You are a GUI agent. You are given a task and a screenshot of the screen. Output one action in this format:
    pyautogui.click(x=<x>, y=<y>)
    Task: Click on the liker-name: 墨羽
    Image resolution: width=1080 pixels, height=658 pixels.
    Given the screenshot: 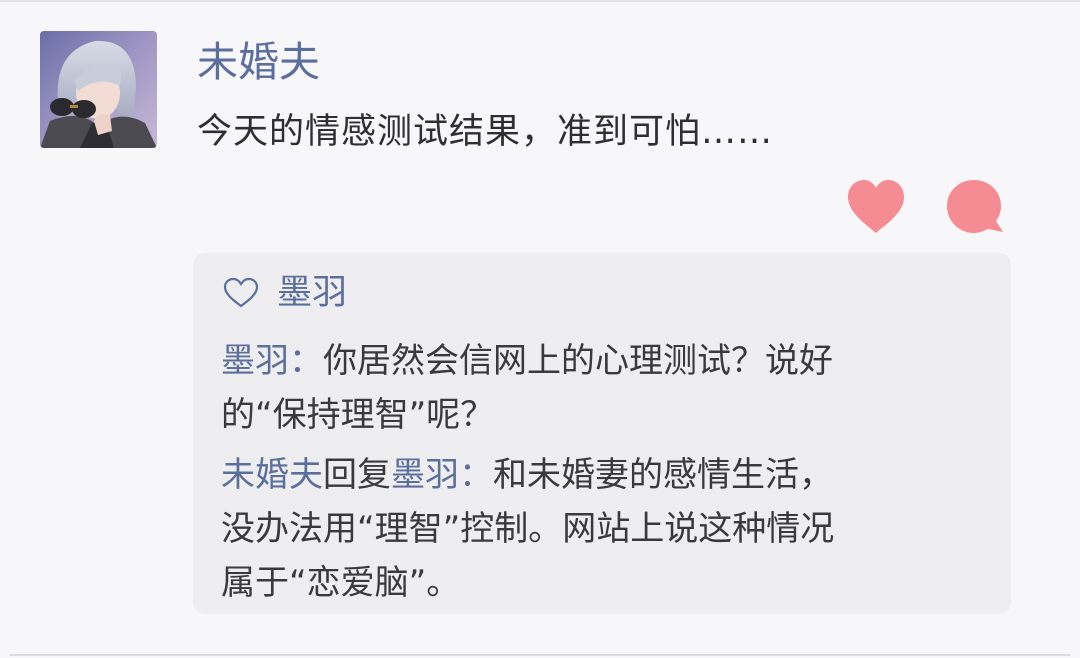 What is the action you would take?
    pyautogui.click(x=312, y=293)
    